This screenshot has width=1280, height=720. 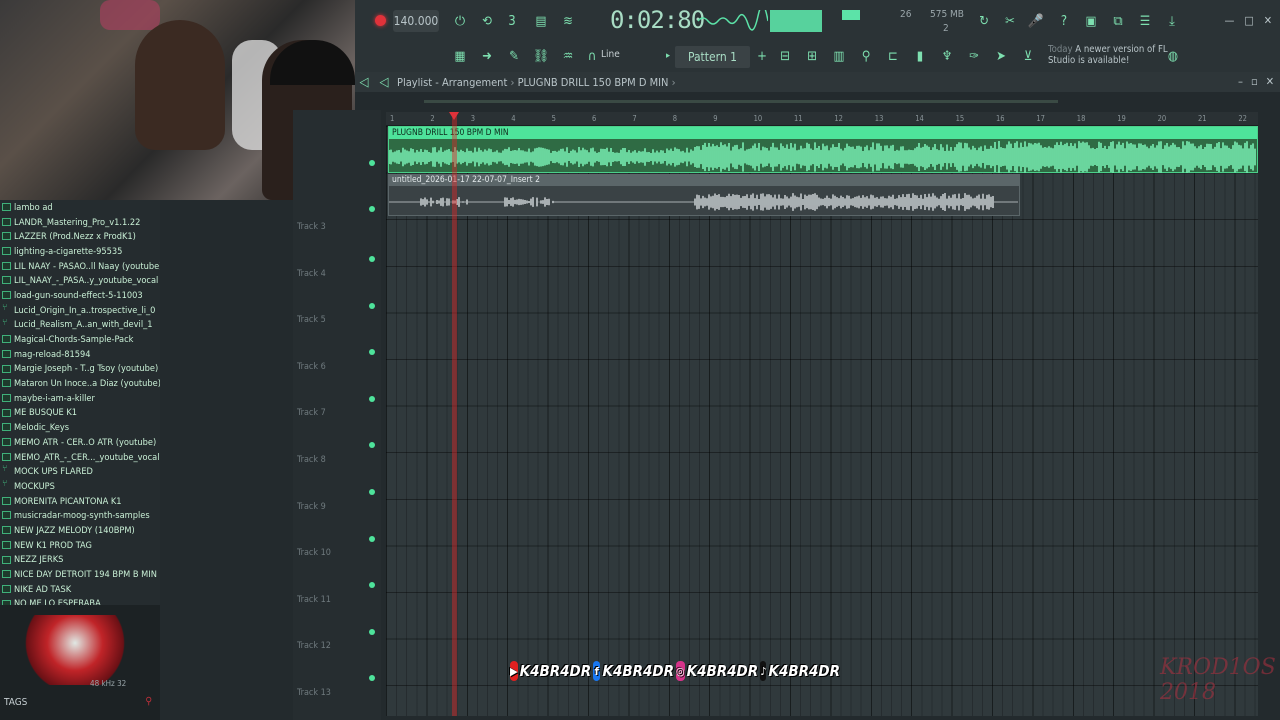 I want to click on search-icon: ⚲, so click(x=148, y=701).